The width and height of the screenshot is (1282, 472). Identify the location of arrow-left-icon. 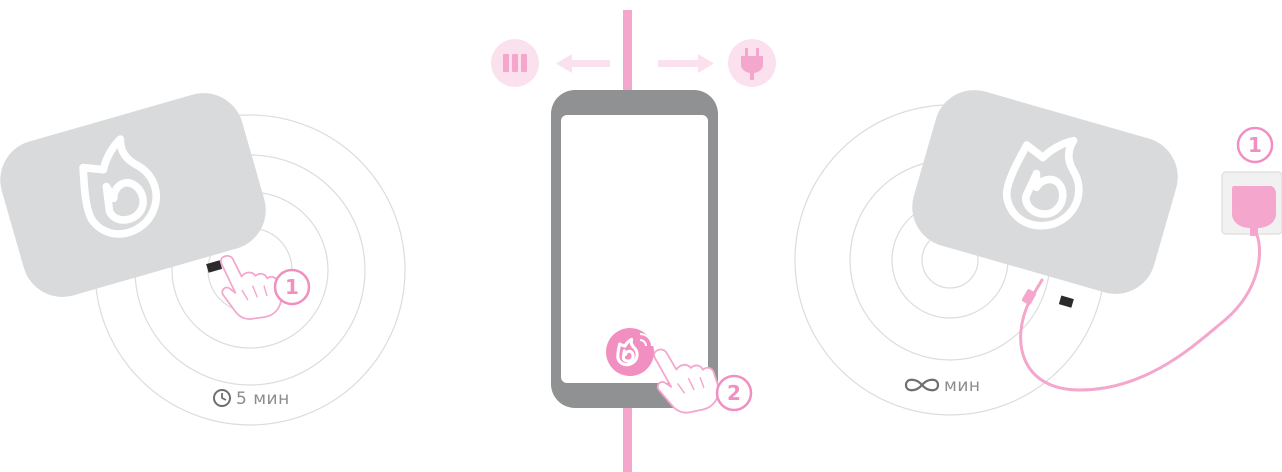
(583, 63).